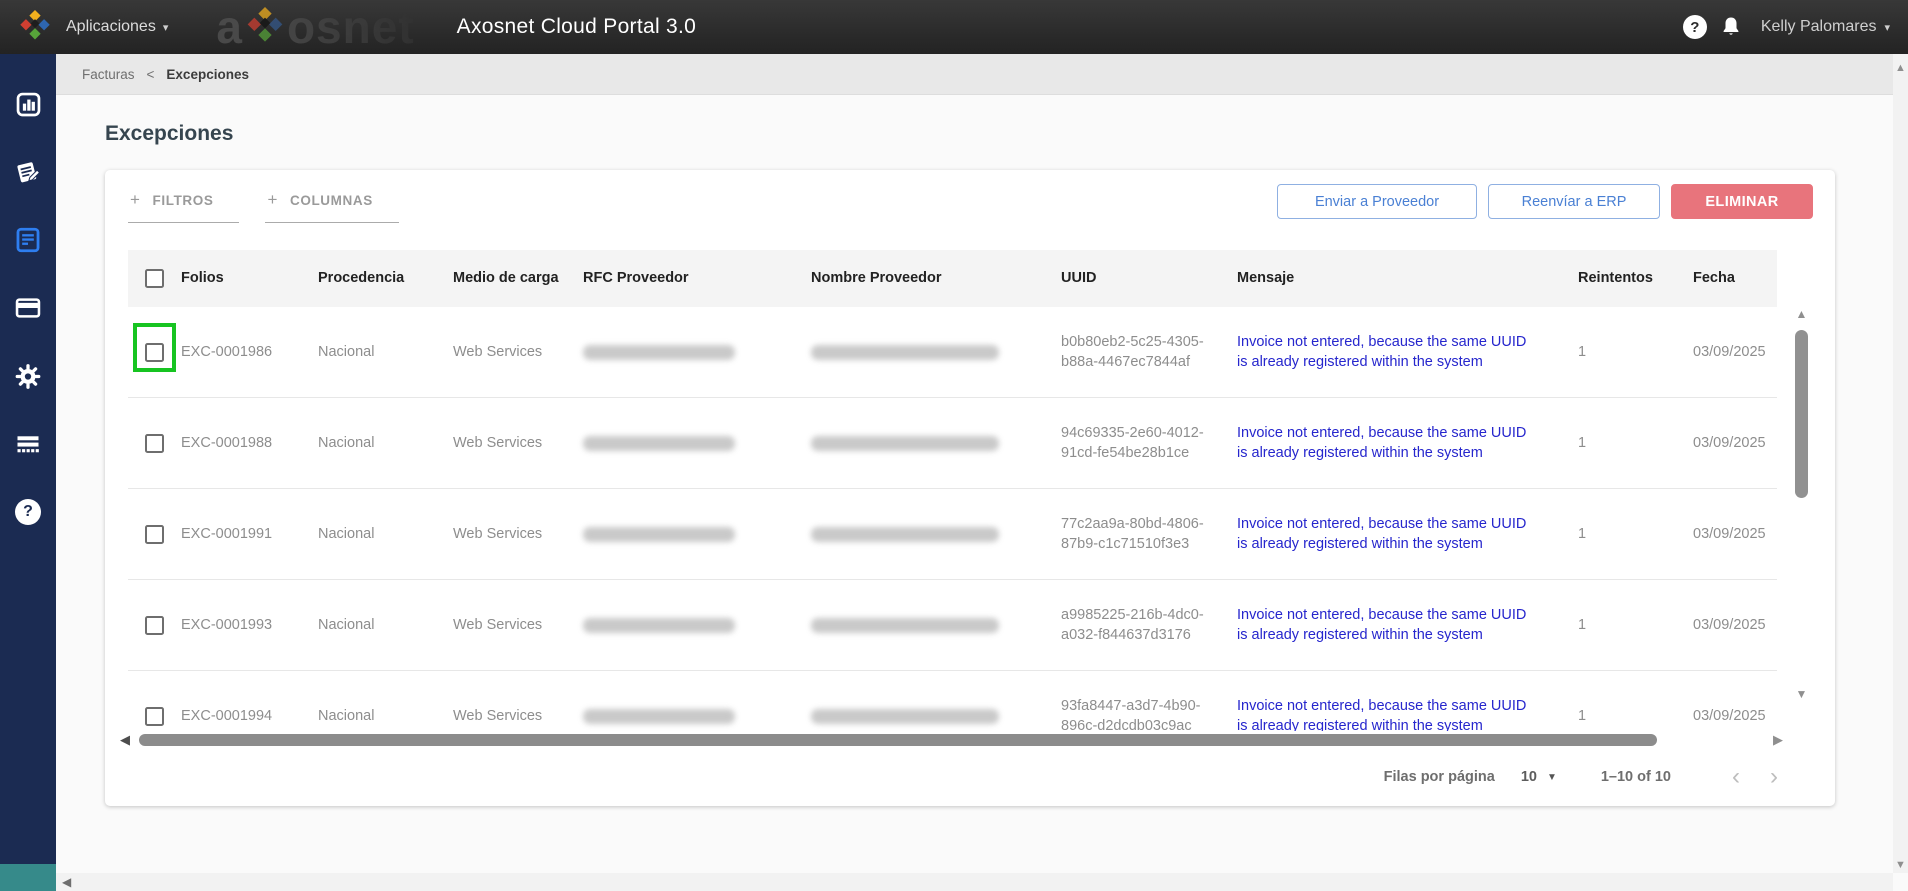 The width and height of the screenshot is (1908, 891). I want to click on page-horizontal-scrollbar: ◀, so click(946, 882).